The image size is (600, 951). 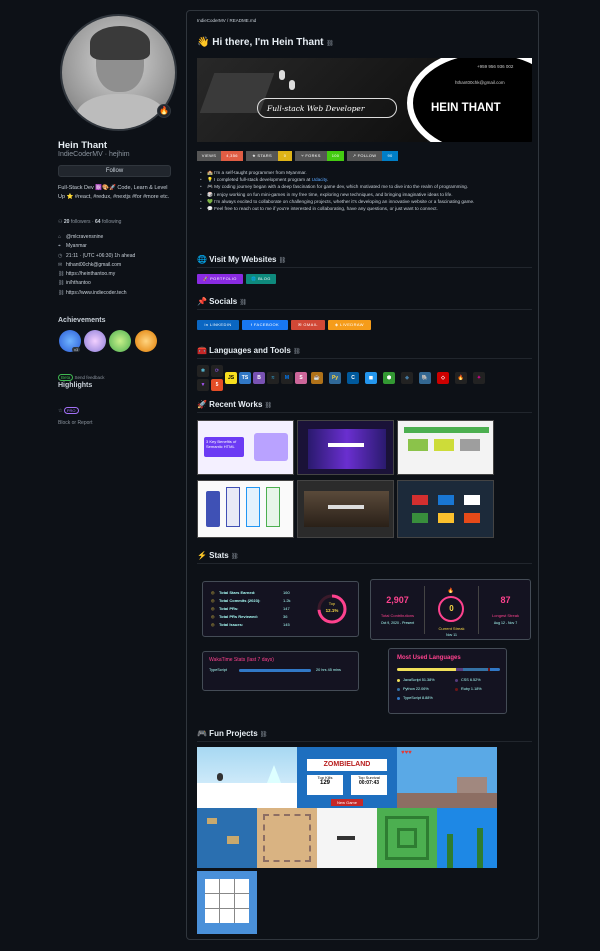 What do you see at coordinates (97, 255) in the screenshot?
I see `meta-time: ◷ 21:11 · (UTC +06:30) 1h ahead` at bounding box center [97, 255].